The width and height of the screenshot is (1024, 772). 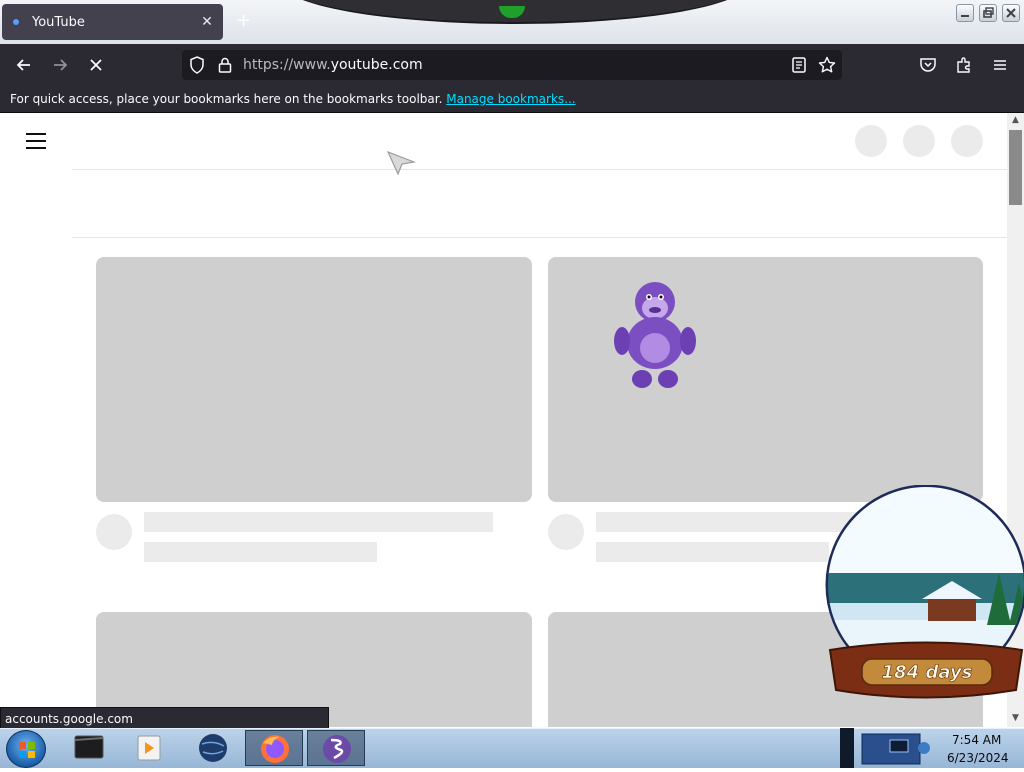 I want to click on terminal-icon, so click(x=89, y=747).